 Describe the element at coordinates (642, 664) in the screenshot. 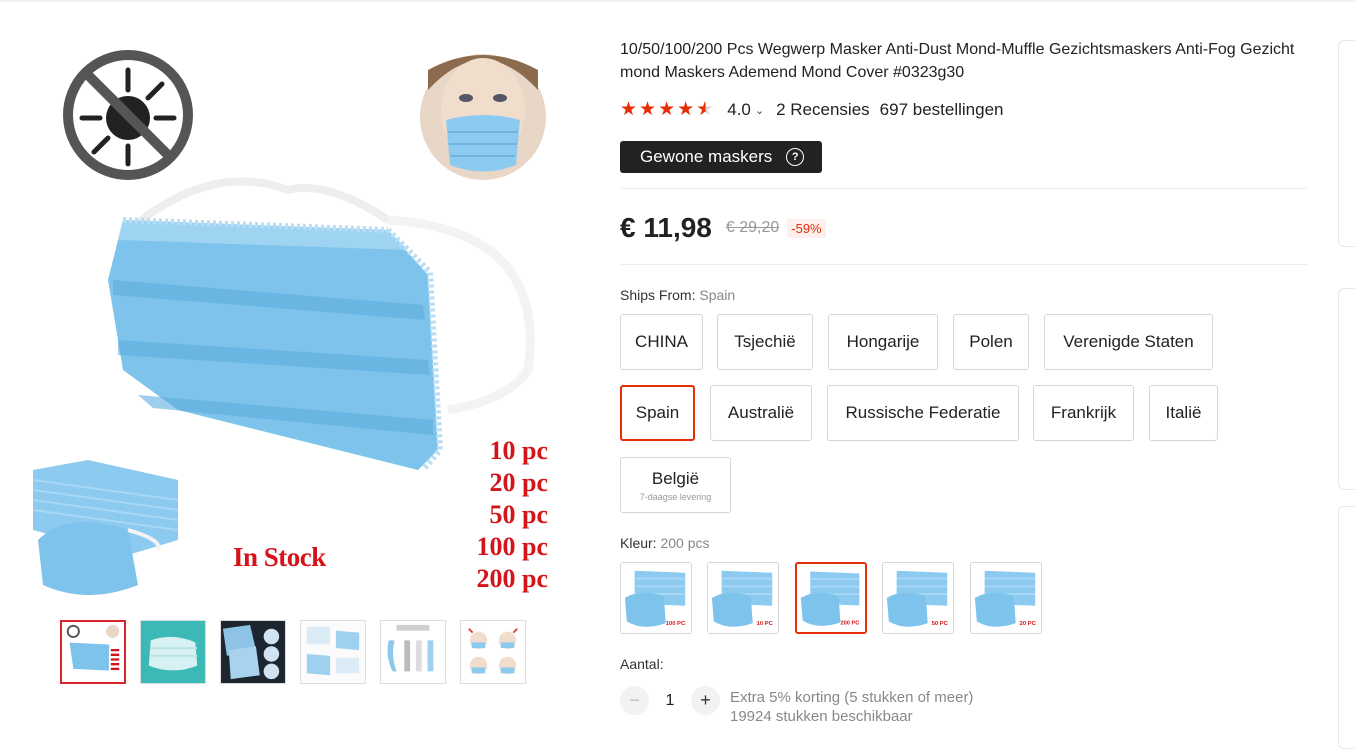

I see `quantity-label: Aantal:` at that location.